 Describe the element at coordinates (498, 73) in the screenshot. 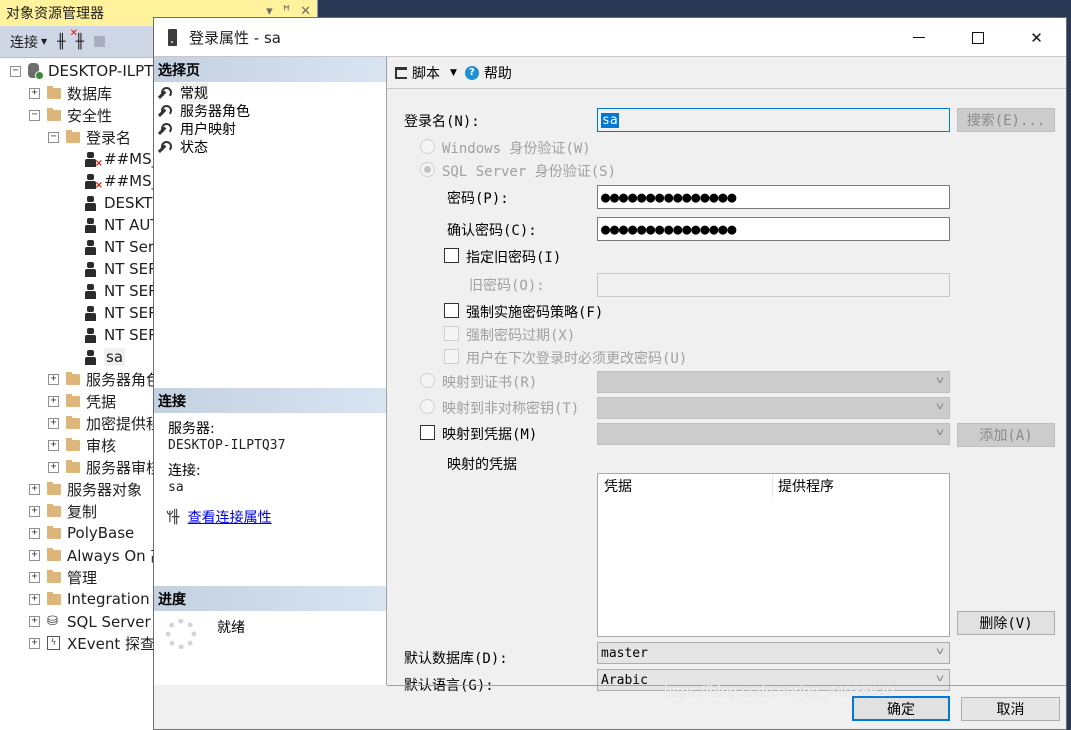

I see `help-button: 帮助` at that location.